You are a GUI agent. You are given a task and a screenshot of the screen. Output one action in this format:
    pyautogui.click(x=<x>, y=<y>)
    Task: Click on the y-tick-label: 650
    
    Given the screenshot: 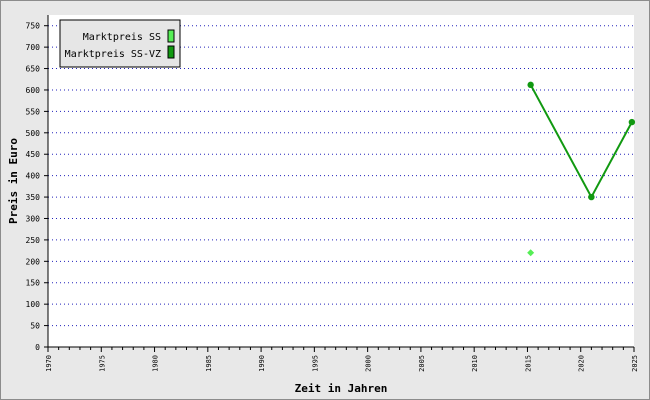 What is the action you would take?
    pyautogui.click(x=33, y=69)
    